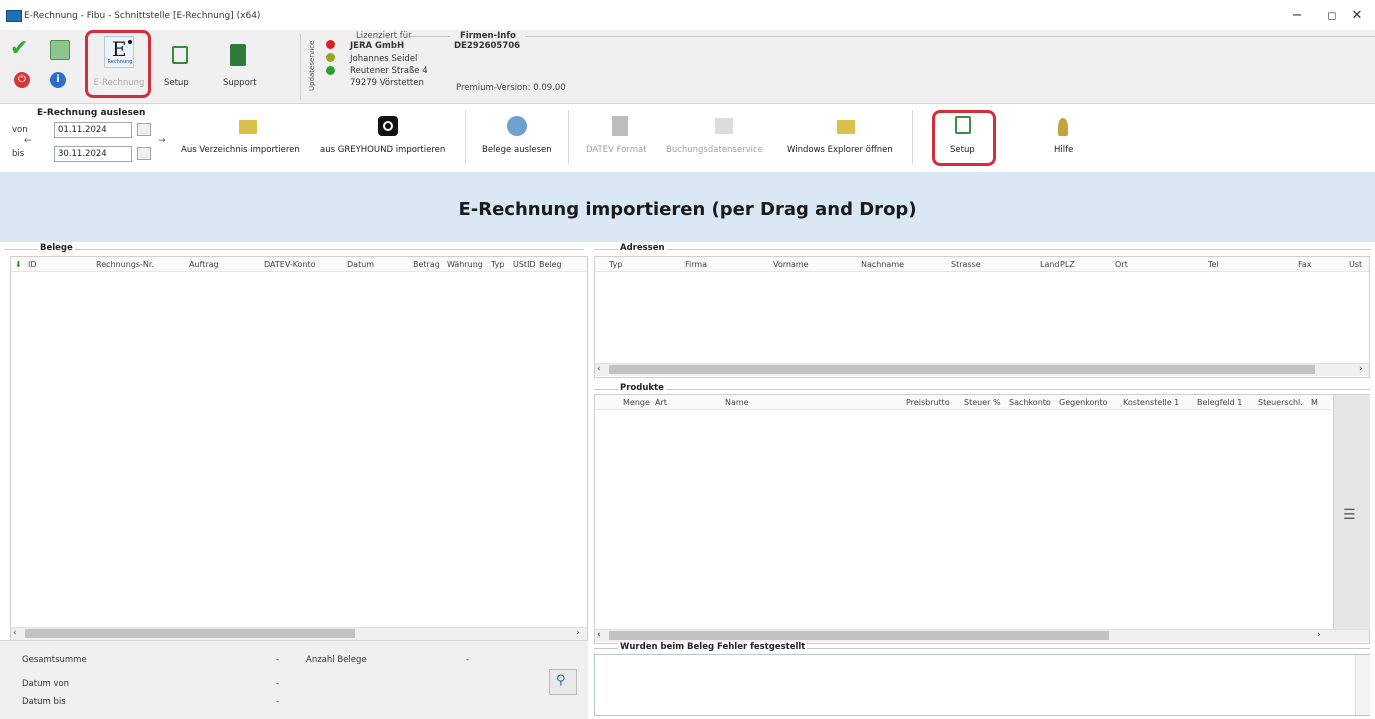 The height and width of the screenshot is (719, 1375). Describe the element at coordinates (312, 66) in the screenshot. I see `updateservice-label: Updateservice` at that location.